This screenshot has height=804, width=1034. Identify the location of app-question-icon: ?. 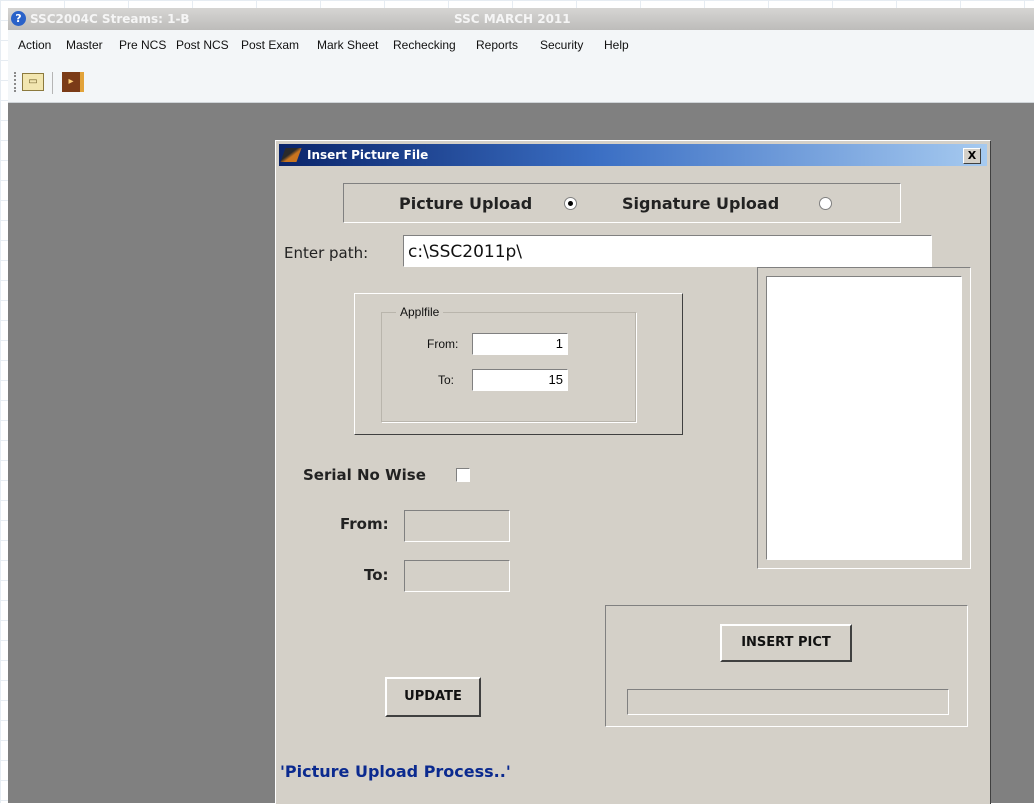
(18, 18).